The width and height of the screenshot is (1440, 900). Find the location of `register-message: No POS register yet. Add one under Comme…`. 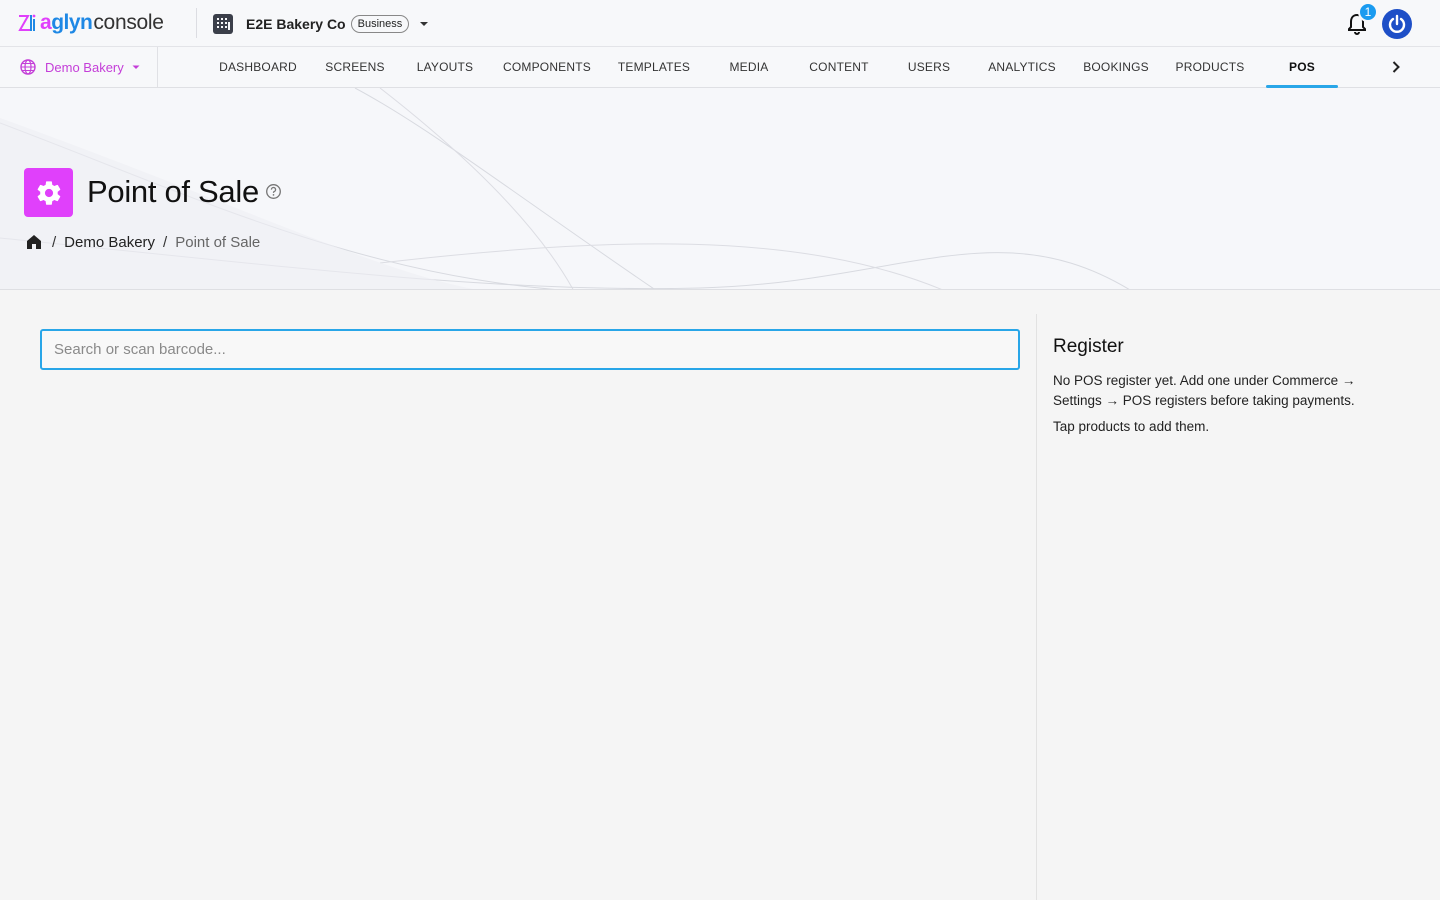

register-message: No POS register yet. Add one under Comme… is located at coordinates (1204, 390).